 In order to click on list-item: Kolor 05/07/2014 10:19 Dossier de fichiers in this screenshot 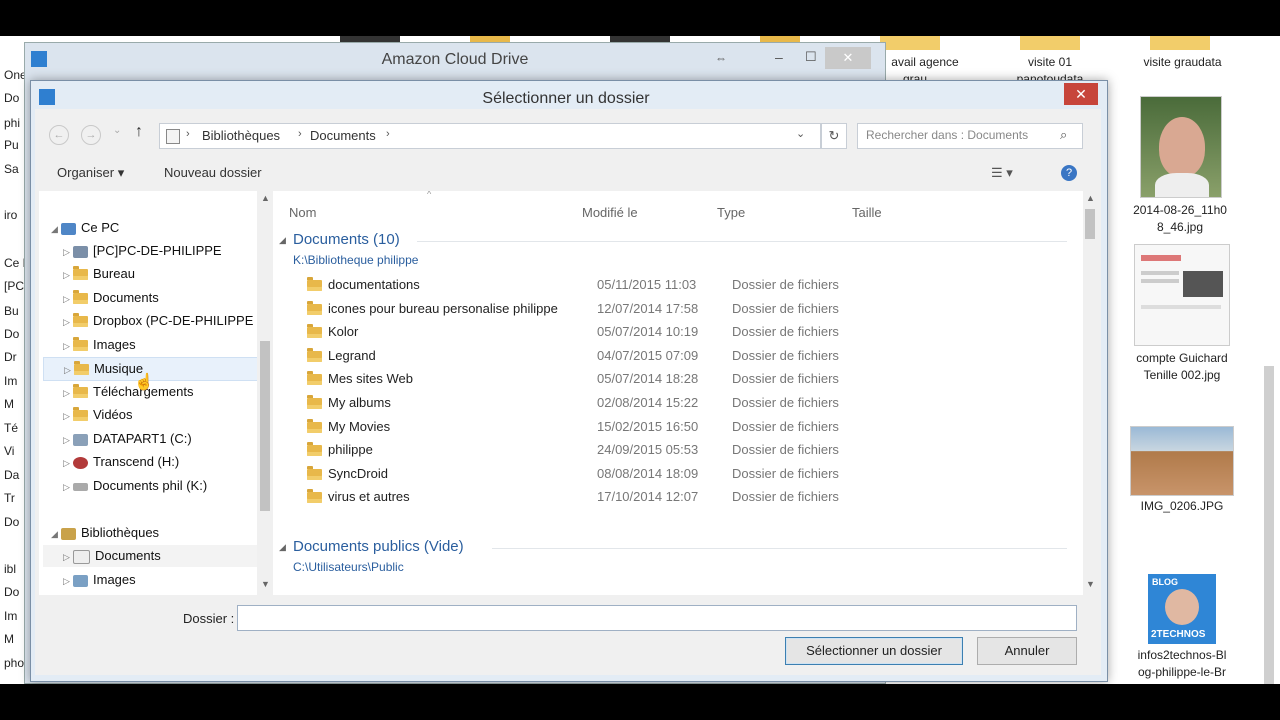, I will do `click(695, 331)`.